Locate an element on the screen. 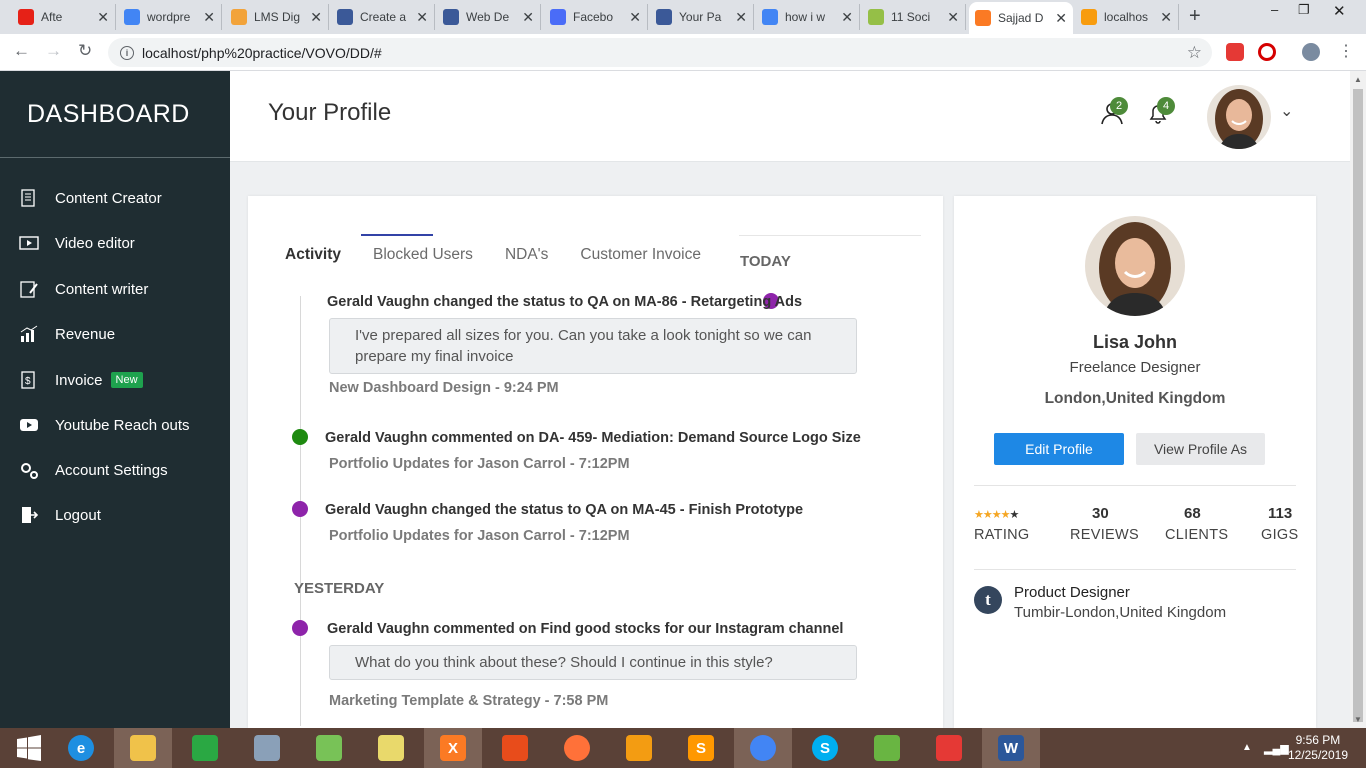 The image size is (1366, 768). notification-count-badge: 4 is located at coordinates (1166, 106).